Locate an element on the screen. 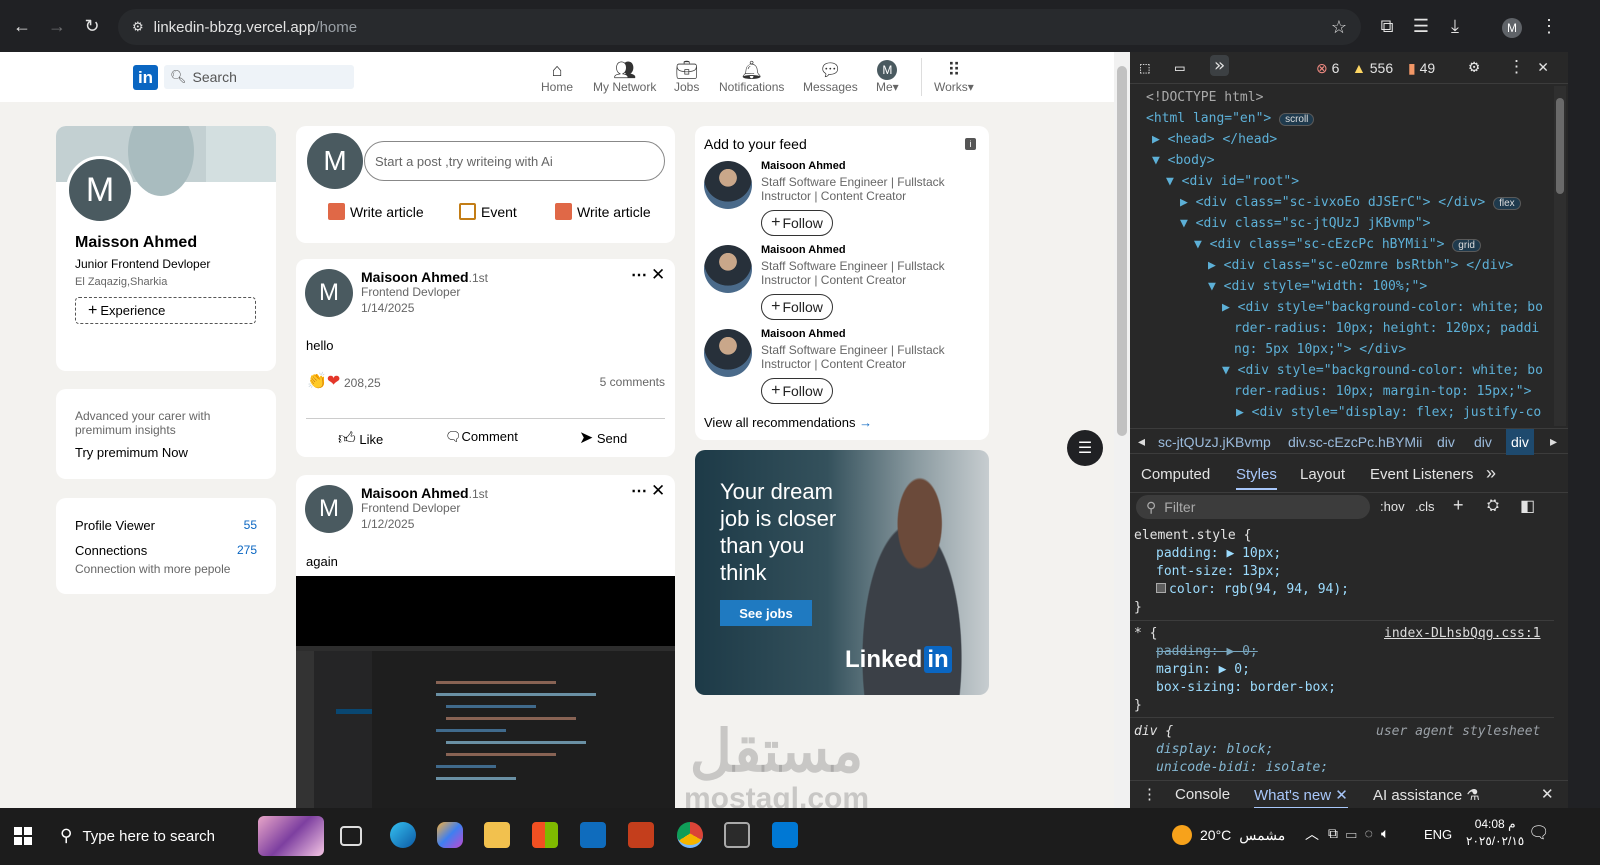  reactions-icon: 👏❤ is located at coordinates (323, 381).